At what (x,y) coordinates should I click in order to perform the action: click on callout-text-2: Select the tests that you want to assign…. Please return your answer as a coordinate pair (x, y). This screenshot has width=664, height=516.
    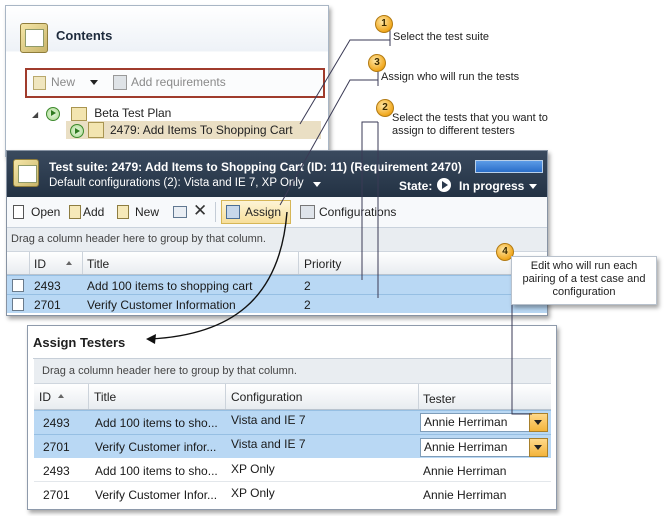
    Looking at the image, I should click on (470, 125).